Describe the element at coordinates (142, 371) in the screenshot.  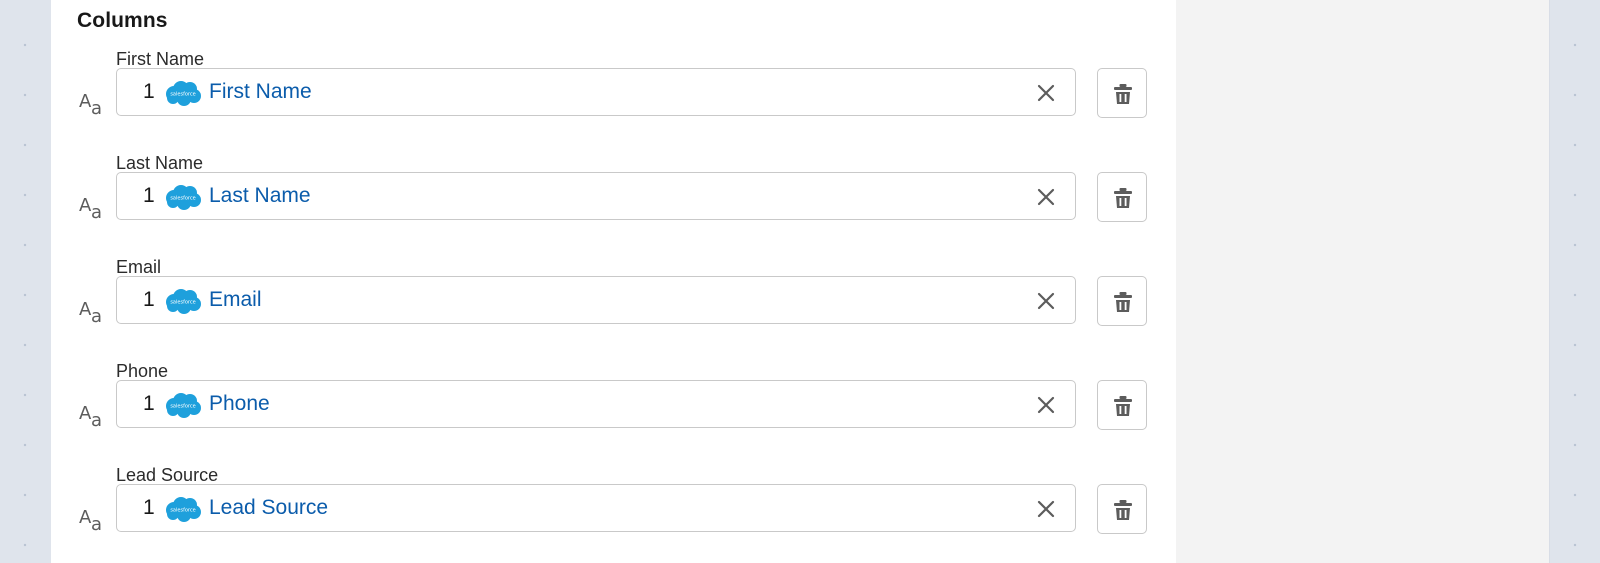
I see `column-label: Phone` at that location.